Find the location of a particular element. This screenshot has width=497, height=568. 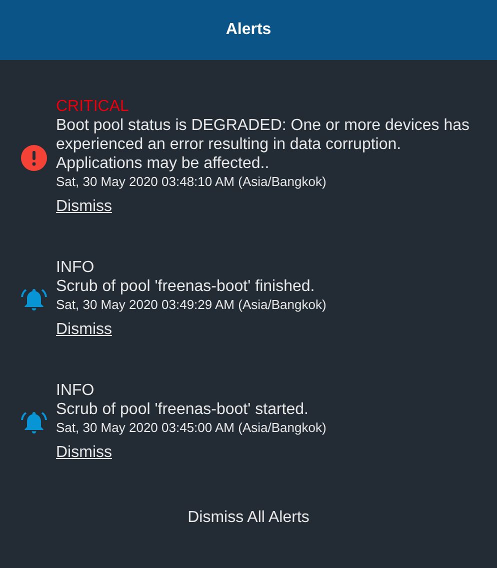

dismiss-all-button: Dismiss All Alerts is located at coordinates (249, 518).